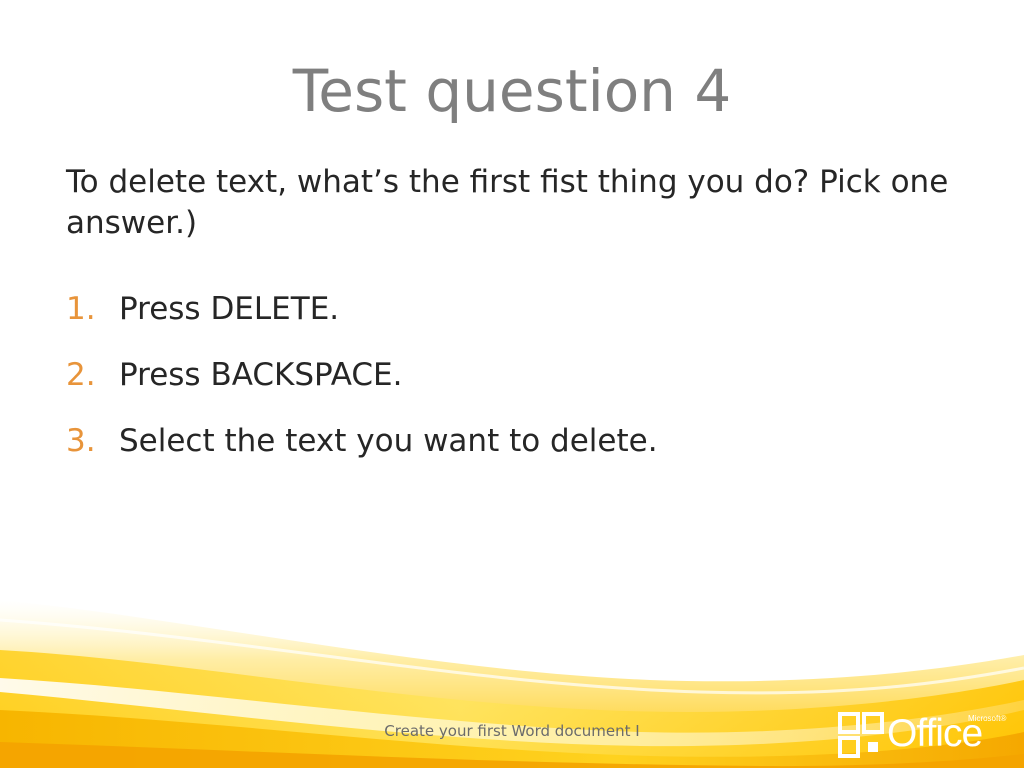 This screenshot has height=768, width=1024. I want to click on answer-option-3: 3. Select the text you want to delete., so click(516, 452).